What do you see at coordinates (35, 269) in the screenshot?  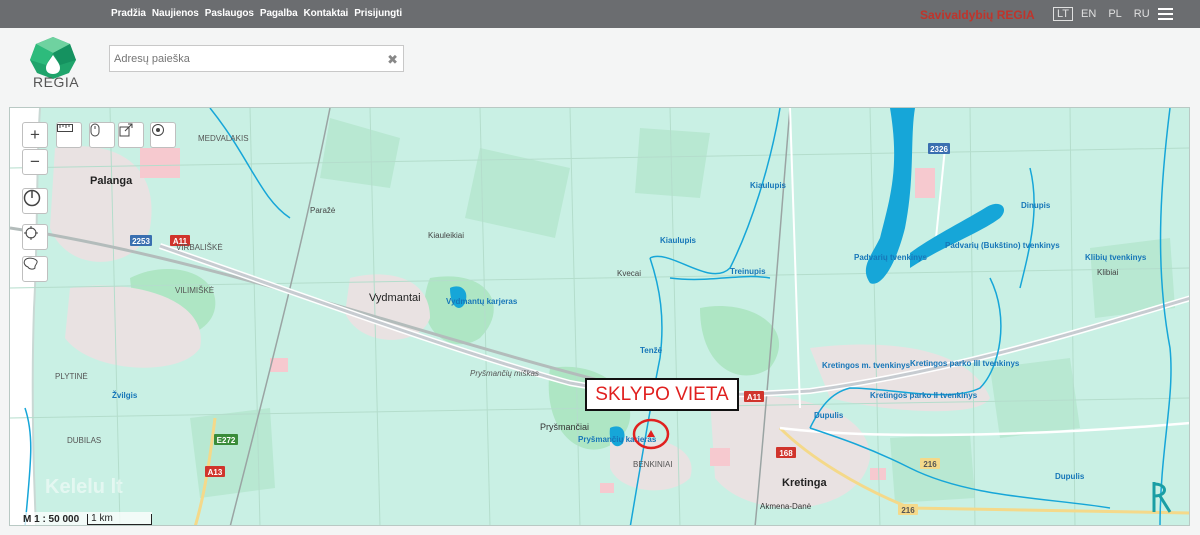 I see `draw-area-icon` at bounding box center [35, 269].